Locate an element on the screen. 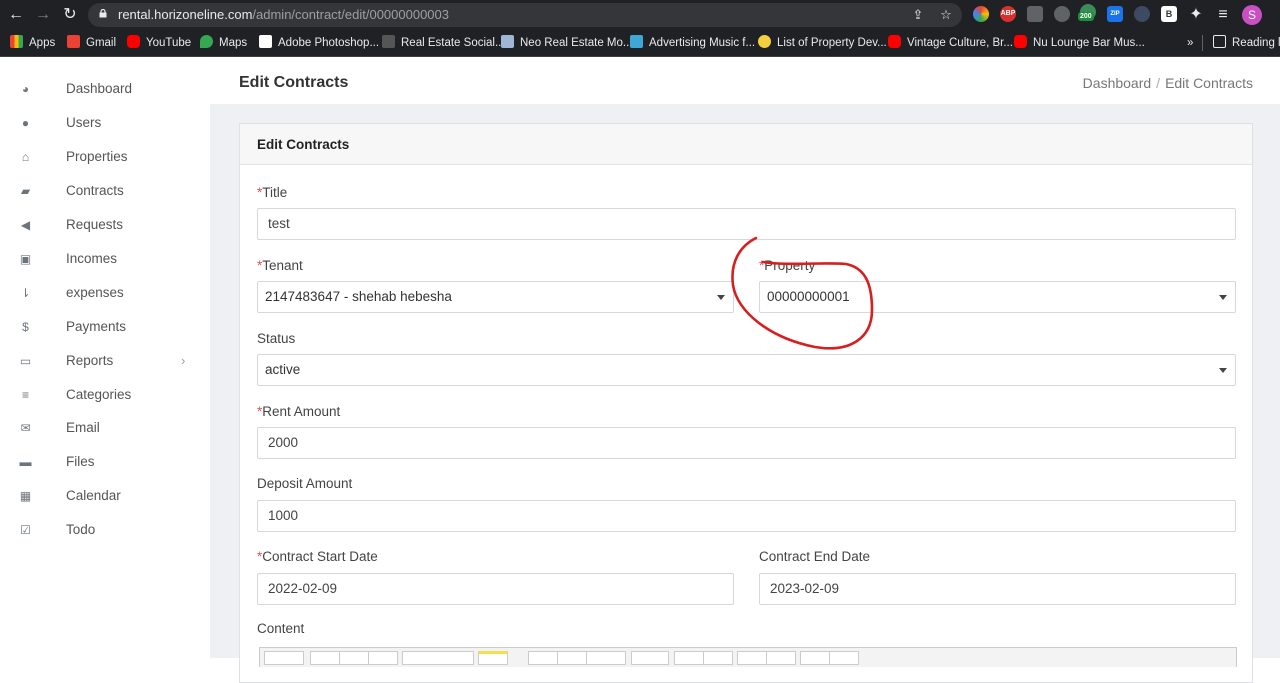  rent-amount-input: 2000 is located at coordinates (746, 443).